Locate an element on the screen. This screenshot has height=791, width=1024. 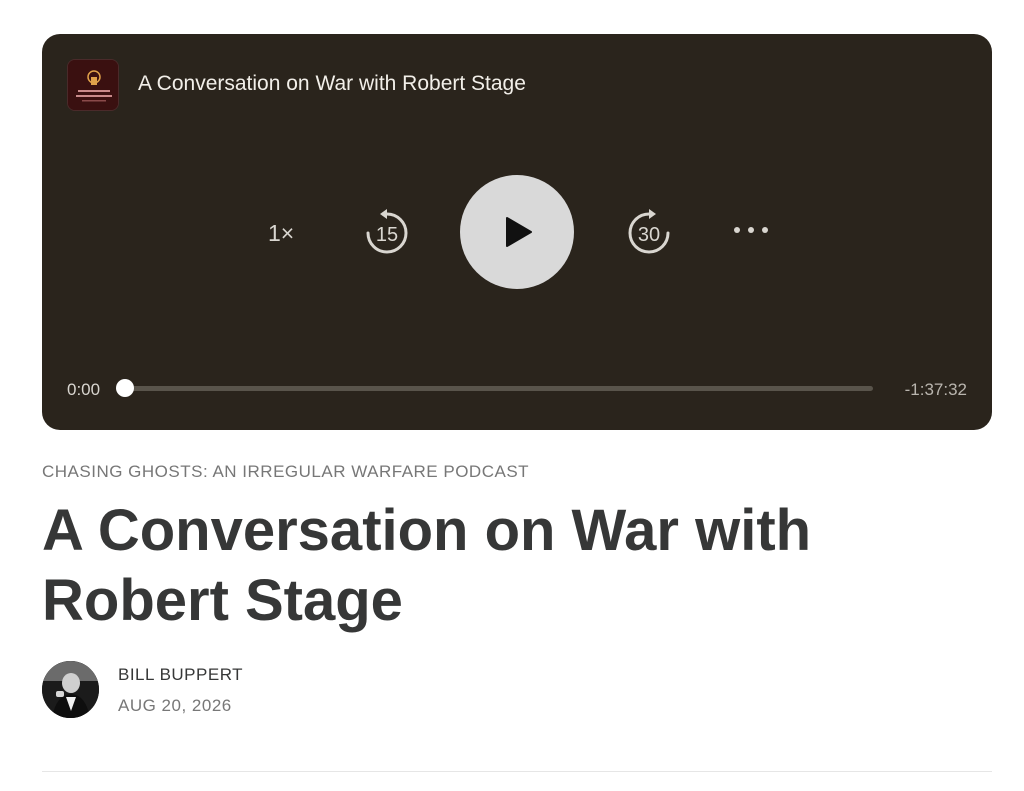
divider is located at coordinates (517, 771).